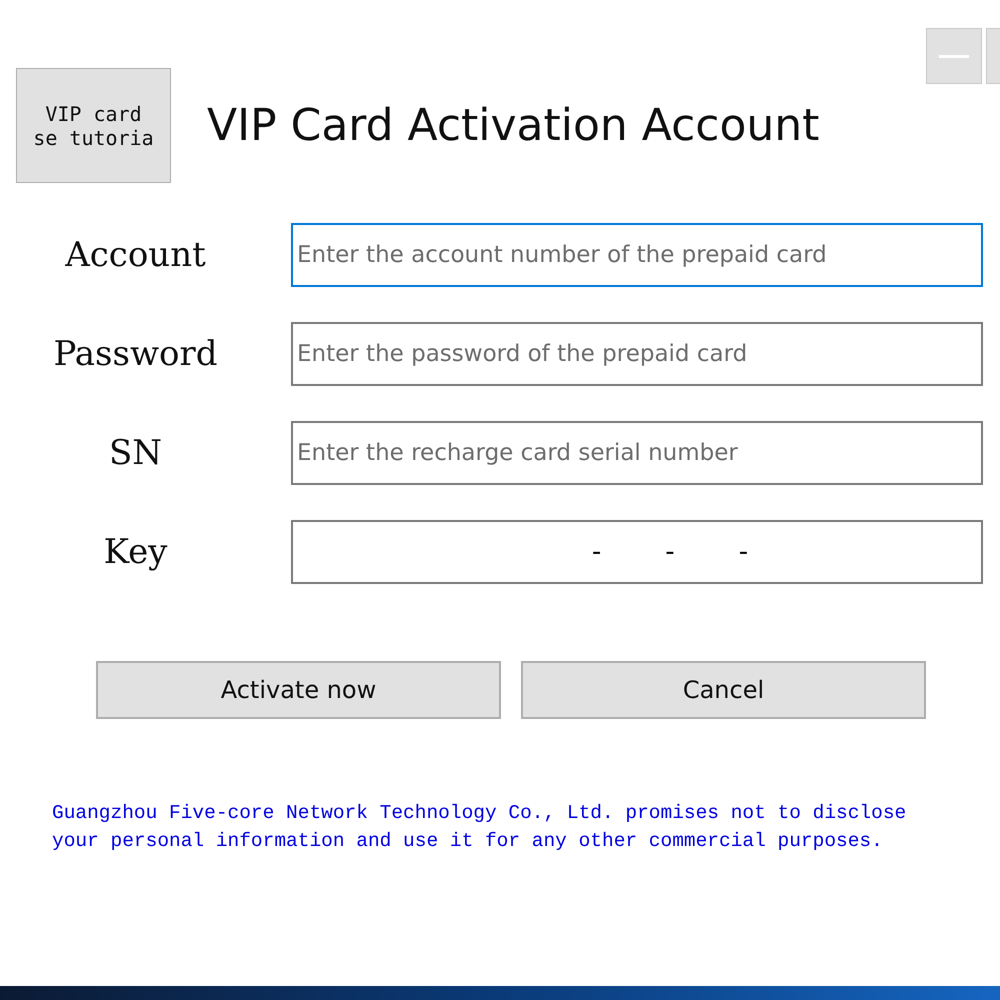 This screenshot has height=1000, width=1000. What do you see at coordinates (135, 453) in the screenshot?
I see `field-label: SN` at bounding box center [135, 453].